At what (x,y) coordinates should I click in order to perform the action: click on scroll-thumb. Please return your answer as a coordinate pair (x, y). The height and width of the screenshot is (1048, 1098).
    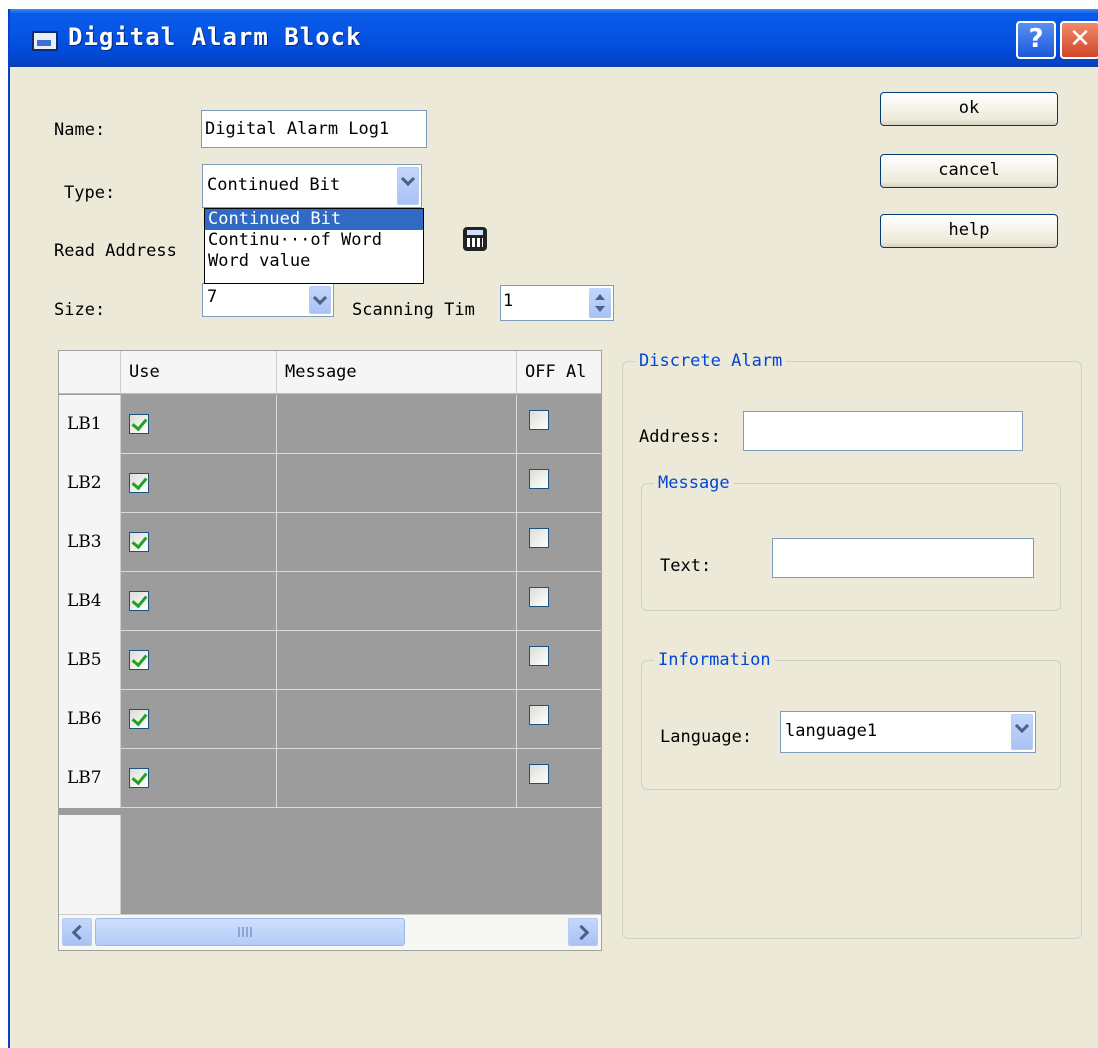
    Looking at the image, I should click on (250, 932).